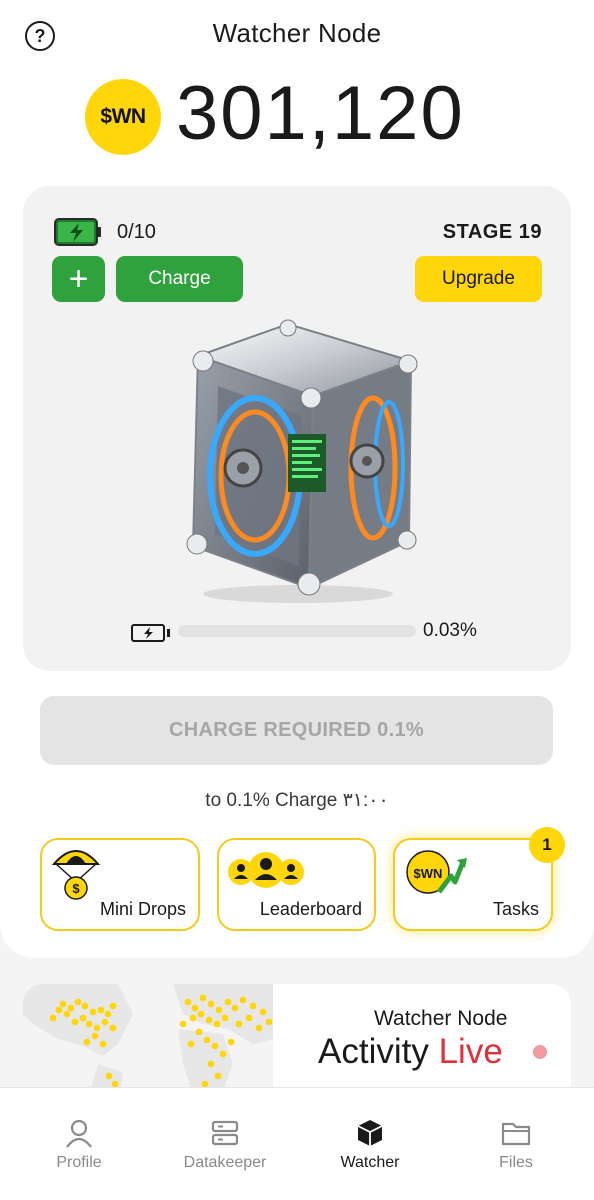 The width and height of the screenshot is (594, 1200). What do you see at coordinates (225, 1133) in the screenshot?
I see `server-icon` at bounding box center [225, 1133].